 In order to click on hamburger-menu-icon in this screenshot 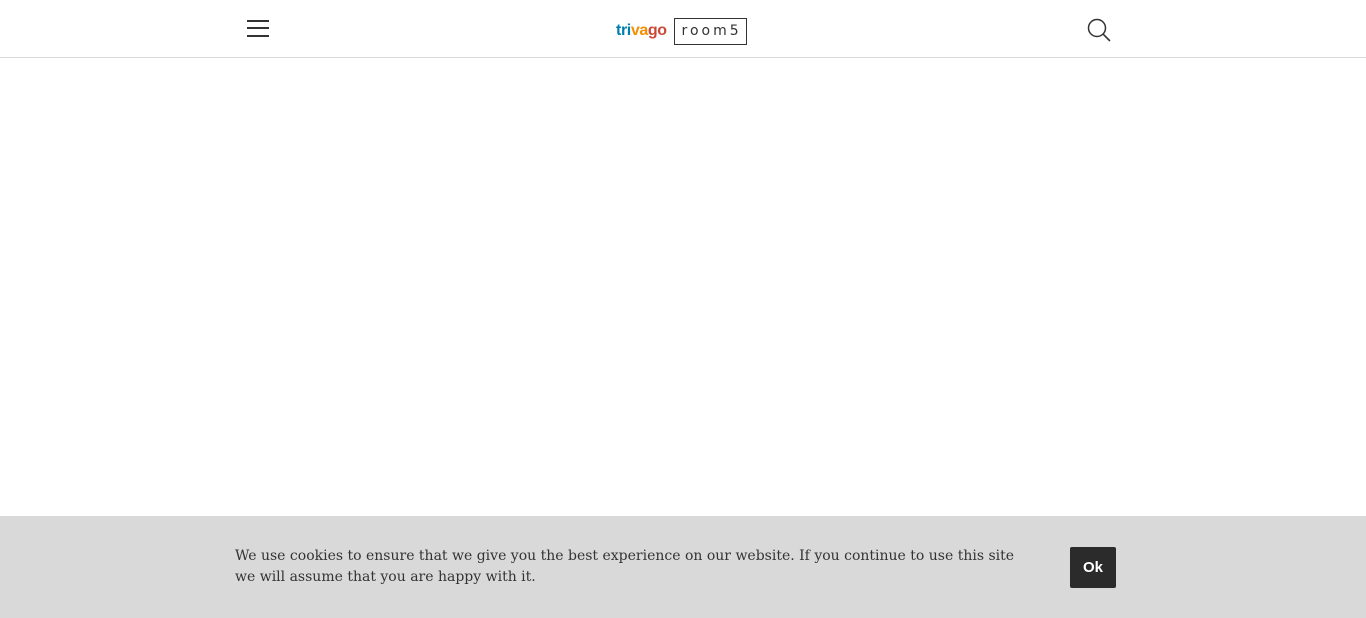, I will do `click(258, 29)`.